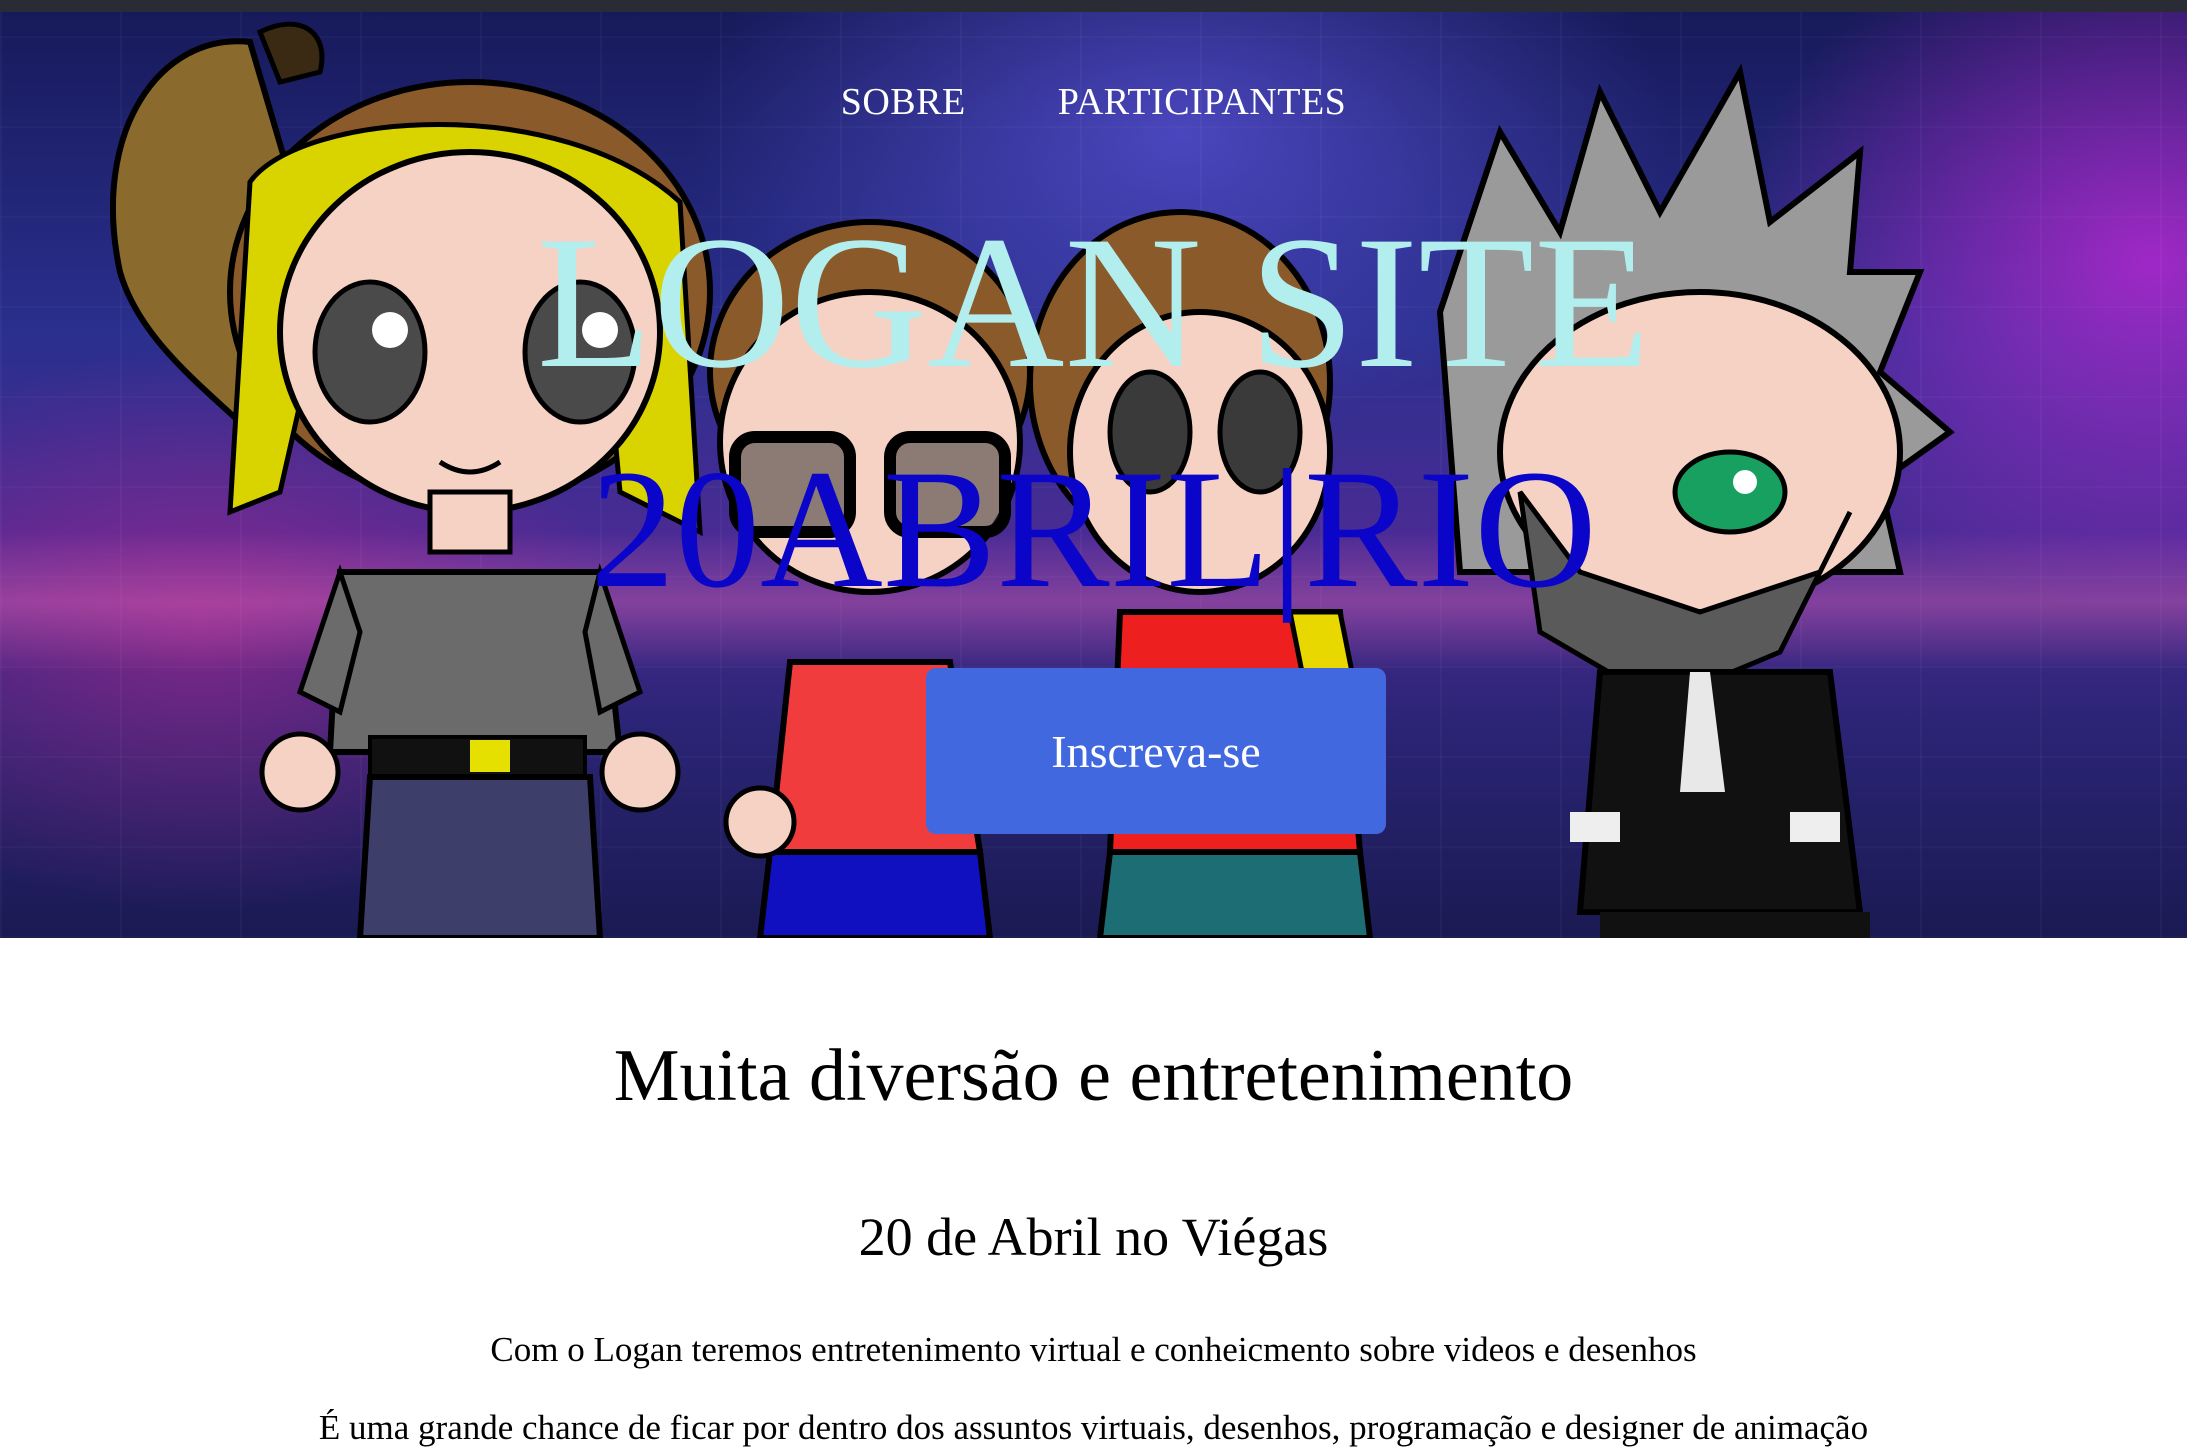  I want to click on signup-button: Inscreva-se, so click(1156, 751).